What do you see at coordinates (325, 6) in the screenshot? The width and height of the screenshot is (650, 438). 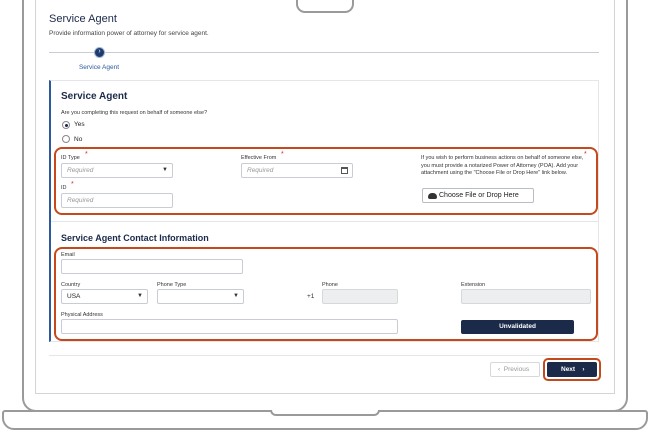 I see `laptop-notch` at bounding box center [325, 6].